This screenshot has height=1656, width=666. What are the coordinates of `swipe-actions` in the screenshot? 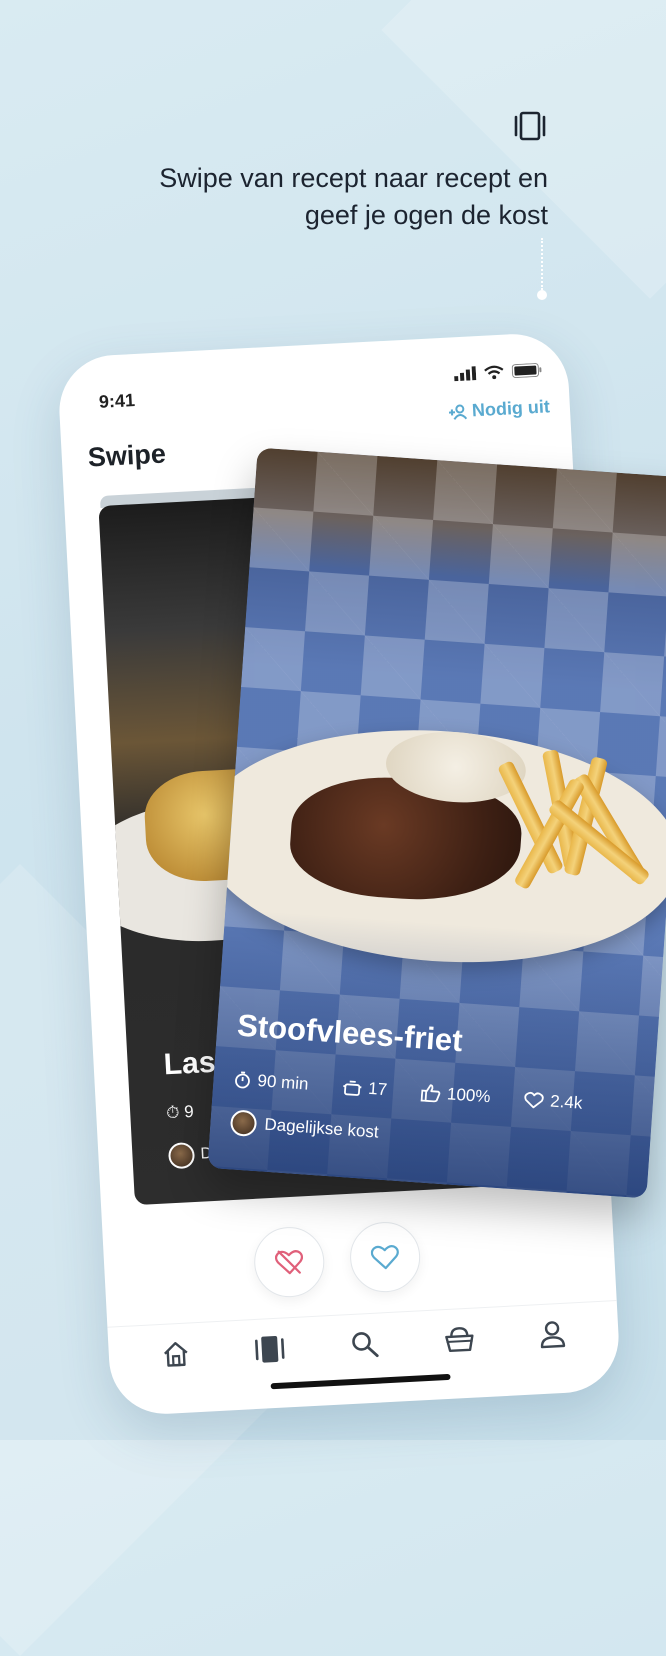 It's located at (336, 1259).